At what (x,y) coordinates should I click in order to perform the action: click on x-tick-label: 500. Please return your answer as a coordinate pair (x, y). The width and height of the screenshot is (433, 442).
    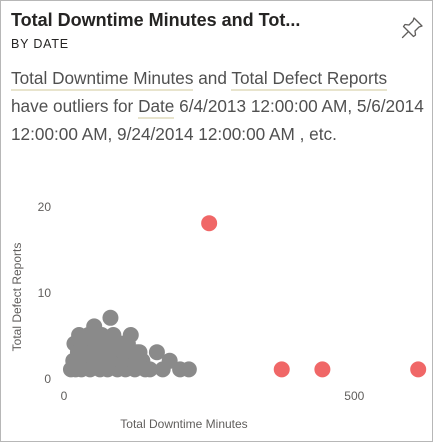
    Looking at the image, I should click on (354, 396).